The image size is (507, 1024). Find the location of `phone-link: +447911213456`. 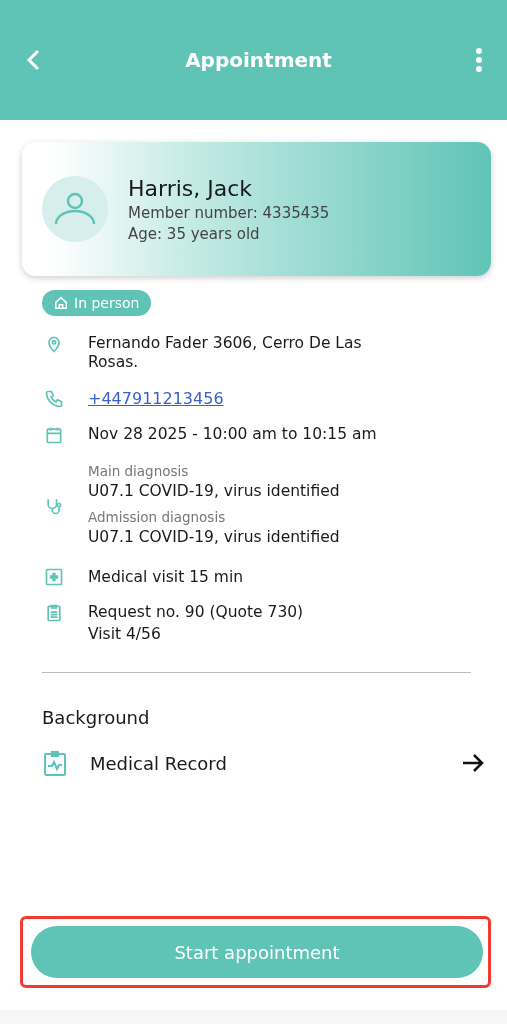

phone-link: +447911213456 is located at coordinates (156, 398).